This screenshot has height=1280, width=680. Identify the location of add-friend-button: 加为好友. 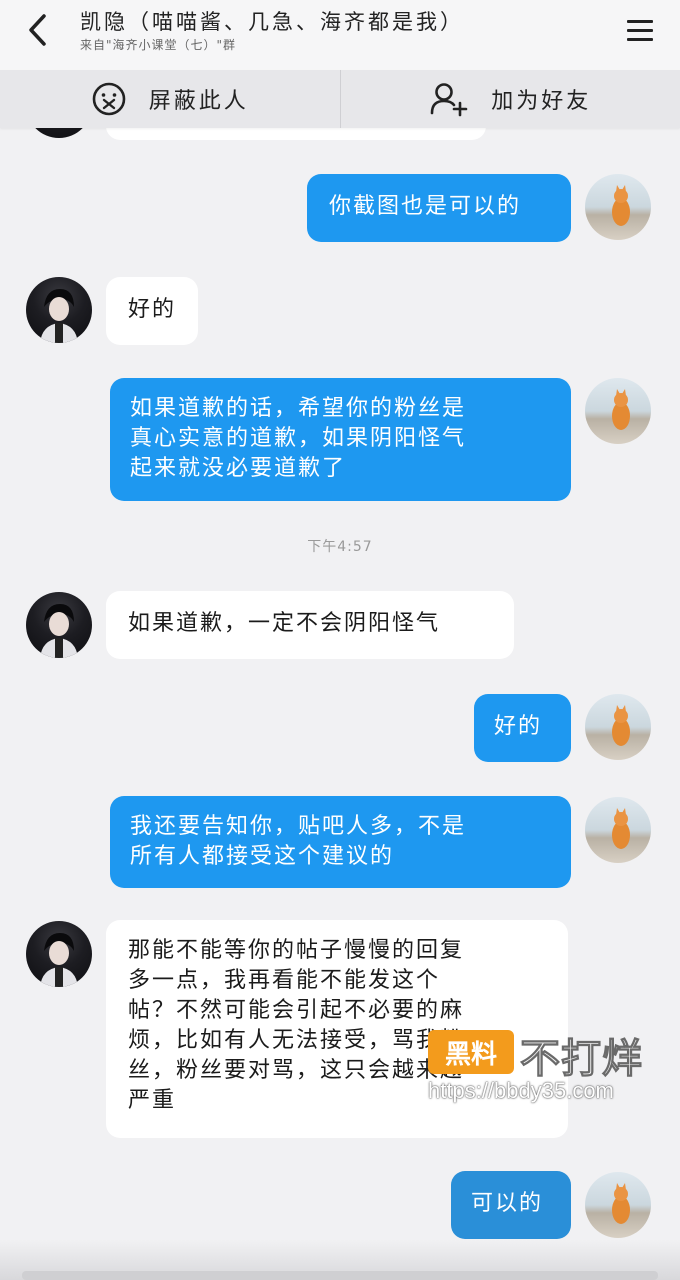
(509, 99).